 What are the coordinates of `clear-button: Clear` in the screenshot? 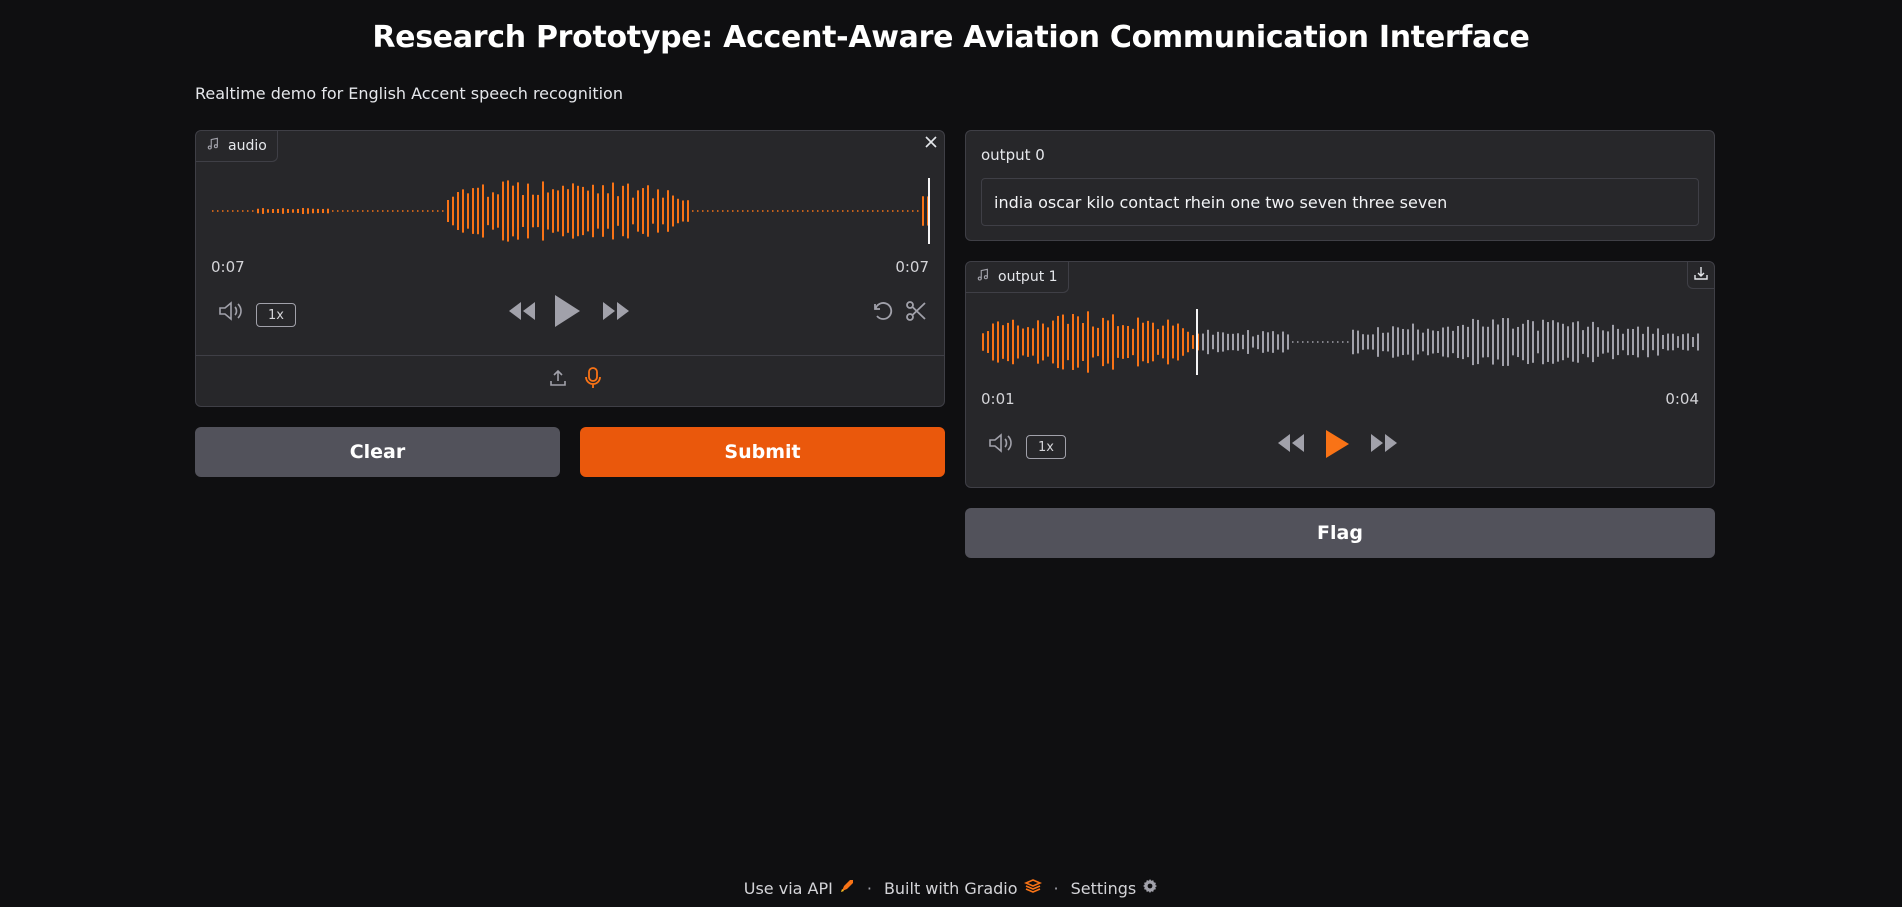 It's located at (377, 452).